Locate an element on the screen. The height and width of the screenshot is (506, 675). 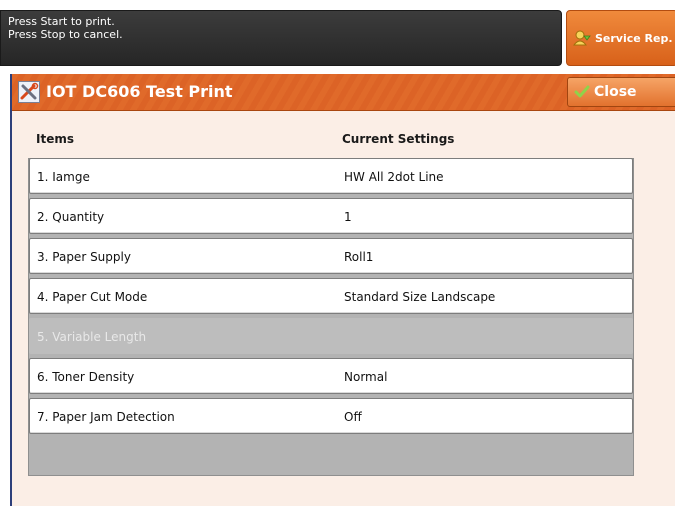
message-line-1: Press Start to print. is located at coordinates (61, 21).